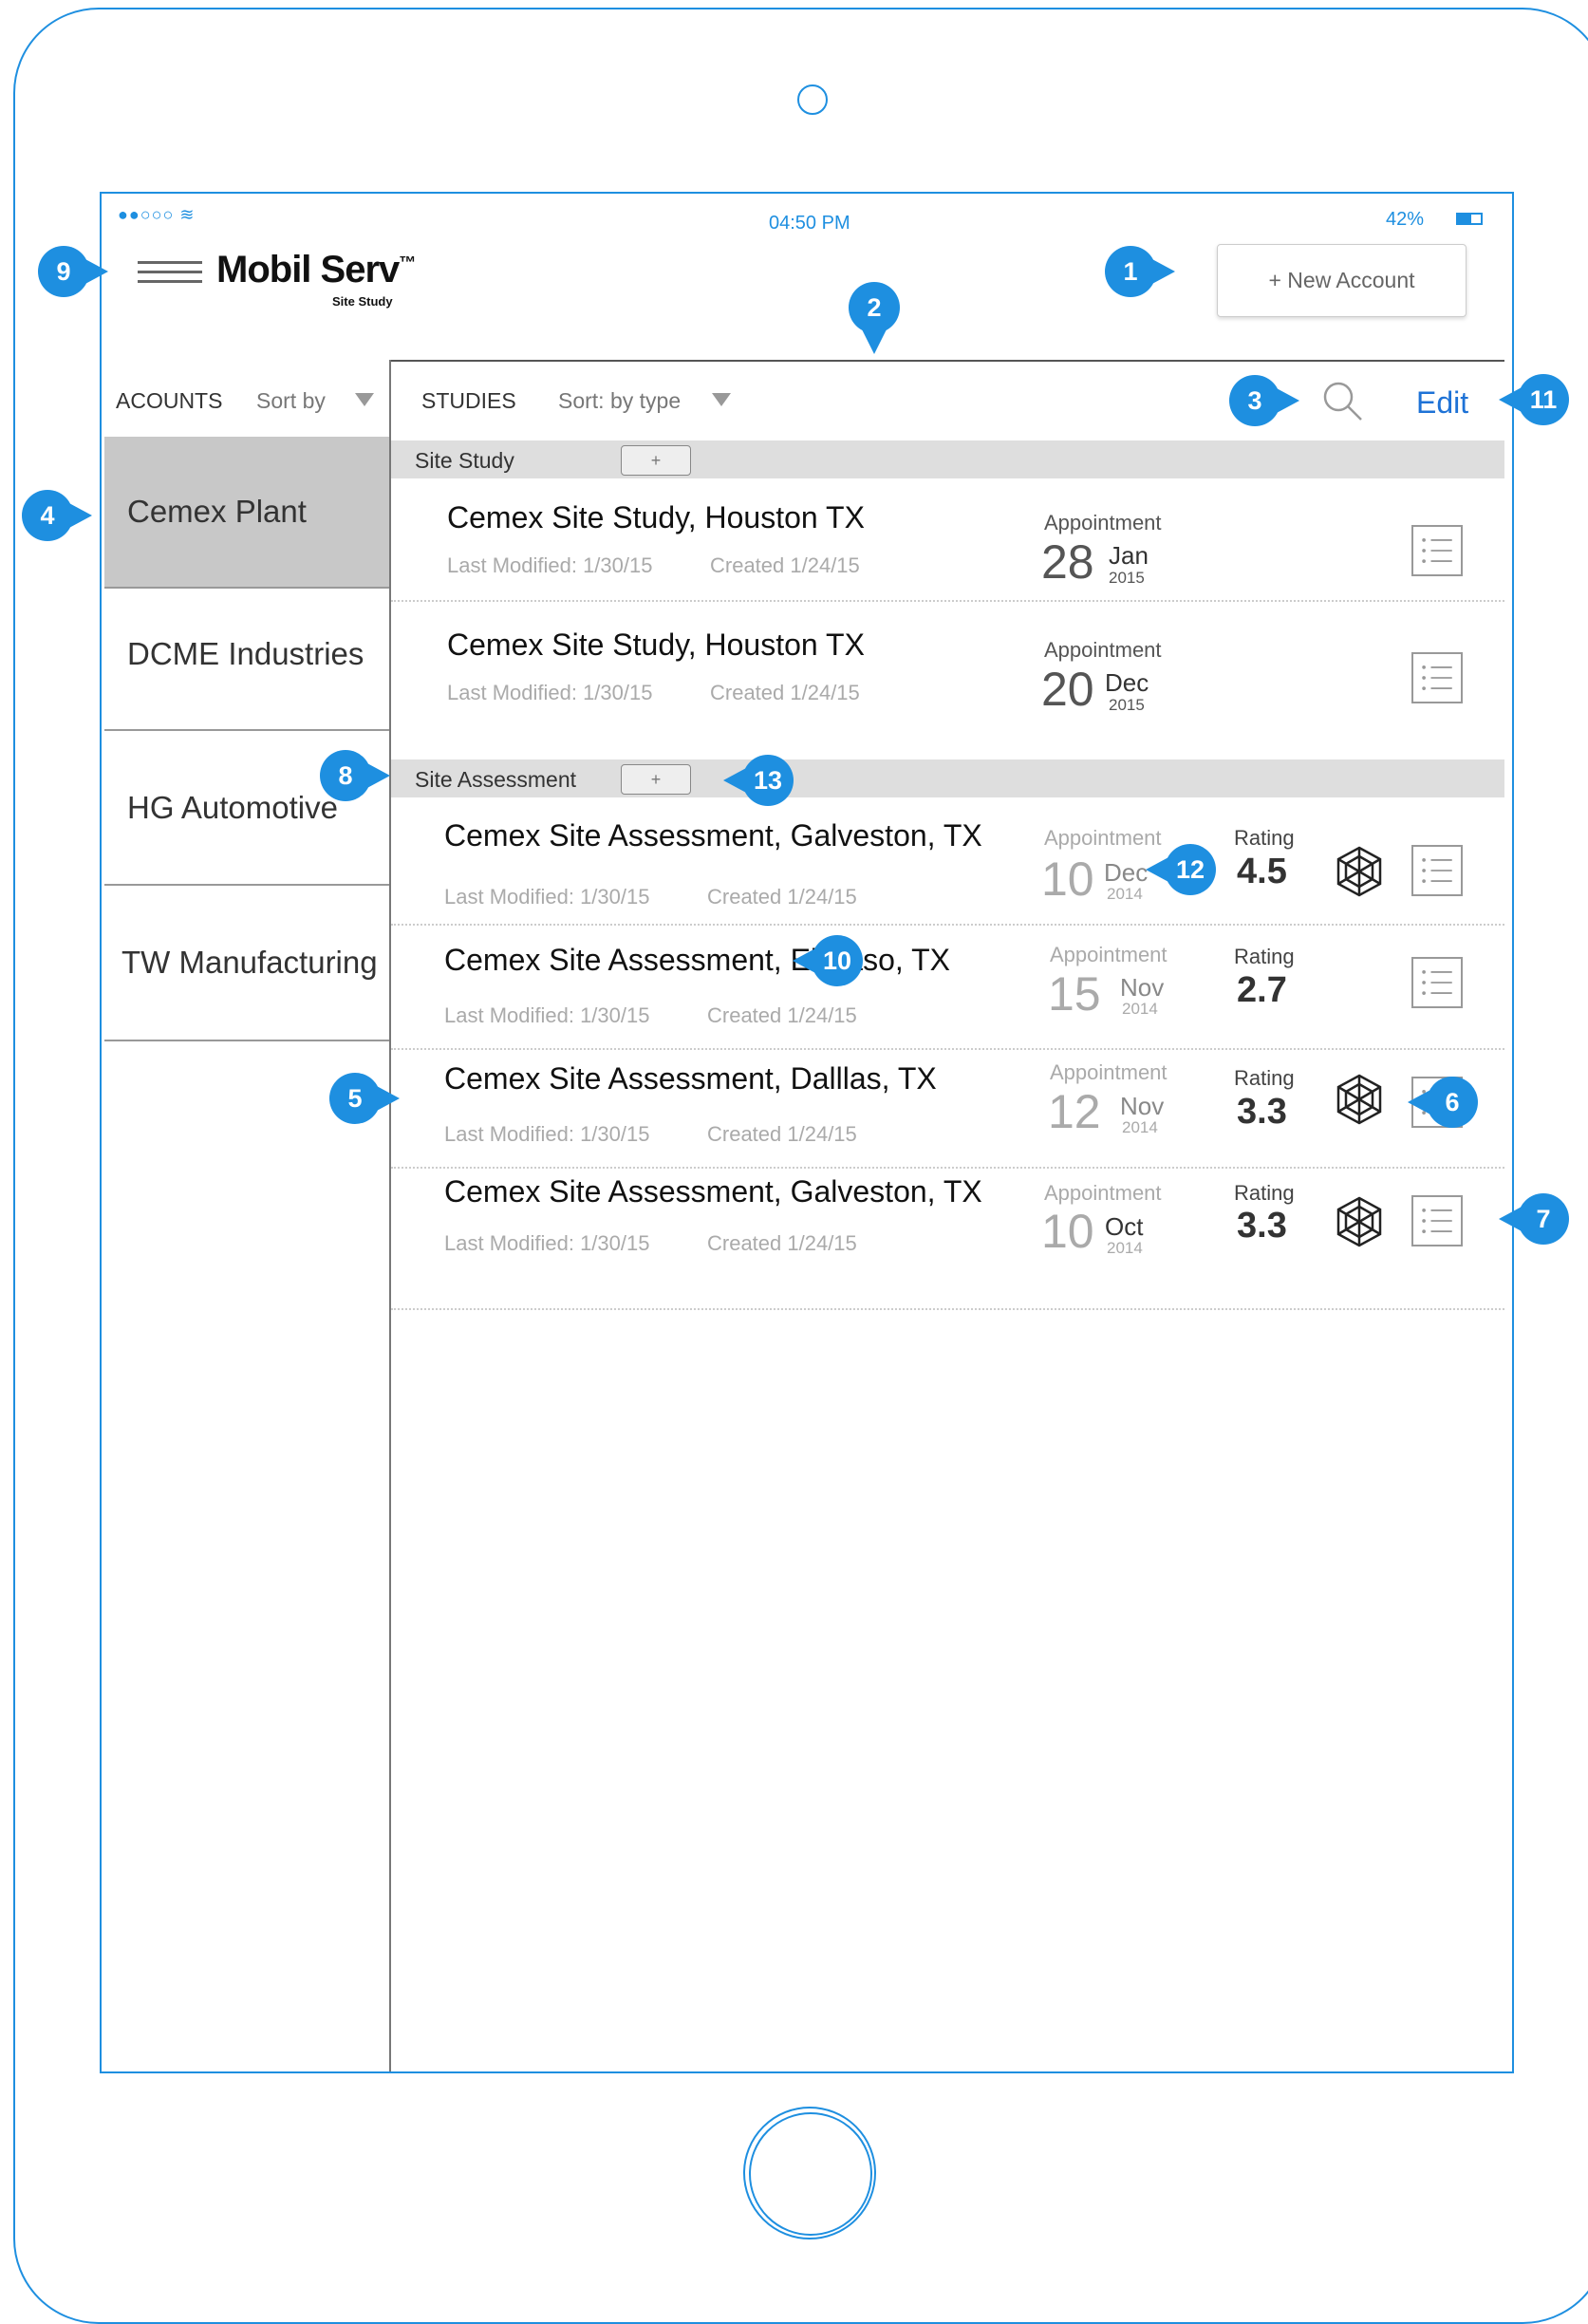  Describe the element at coordinates (1074, 1111) in the screenshot. I see `appointment-day: 12` at that location.